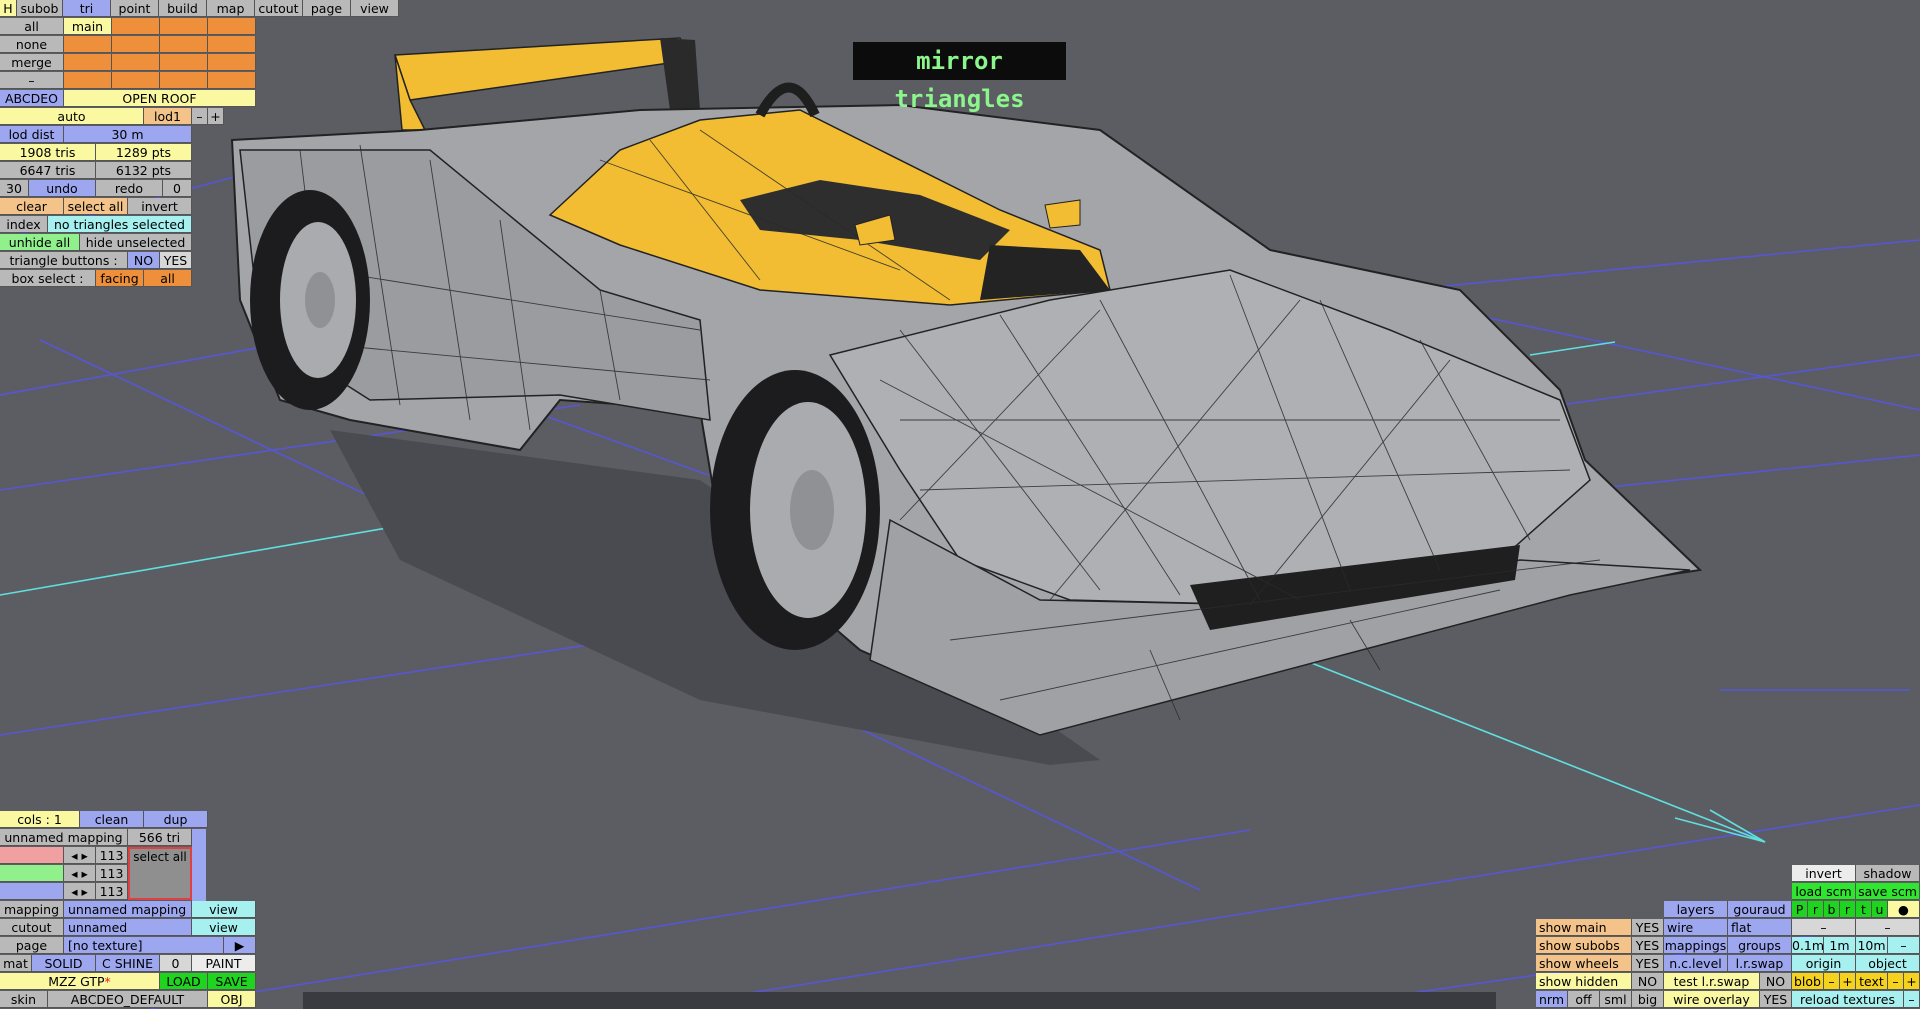 This screenshot has width=1920, height=1009. What do you see at coordinates (1832, 909) in the screenshot?
I see `layer-b: b` at bounding box center [1832, 909].